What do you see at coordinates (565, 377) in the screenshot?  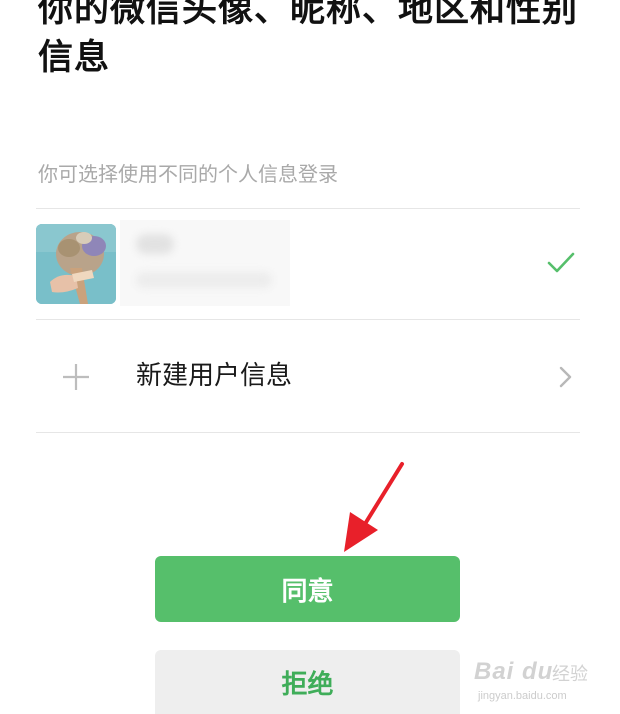 I see `chevron-right-icon` at bounding box center [565, 377].